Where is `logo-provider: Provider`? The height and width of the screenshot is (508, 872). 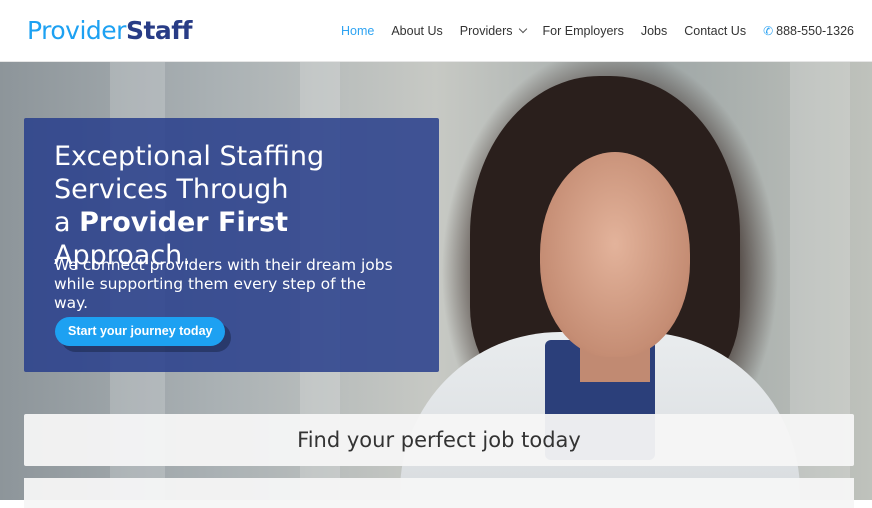
logo-provider: Provider is located at coordinates (76, 30).